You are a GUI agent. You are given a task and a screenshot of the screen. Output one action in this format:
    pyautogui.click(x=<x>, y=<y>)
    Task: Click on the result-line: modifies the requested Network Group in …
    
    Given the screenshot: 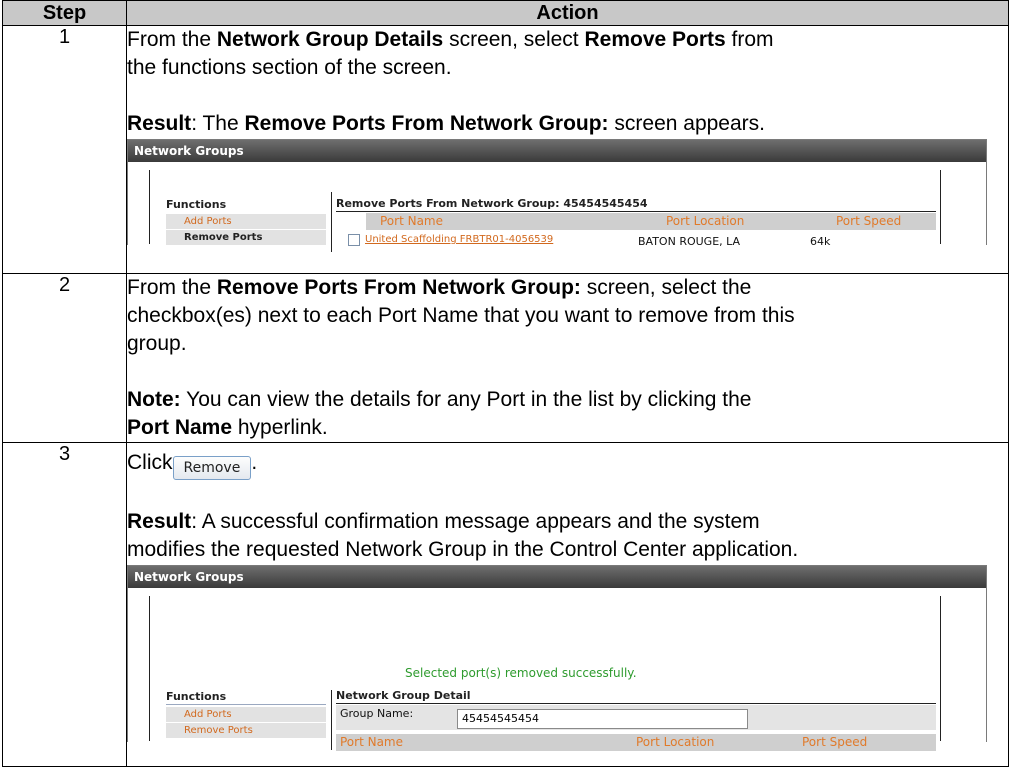 What is the action you would take?
    pyautogui.click(x=463, y=549)
    